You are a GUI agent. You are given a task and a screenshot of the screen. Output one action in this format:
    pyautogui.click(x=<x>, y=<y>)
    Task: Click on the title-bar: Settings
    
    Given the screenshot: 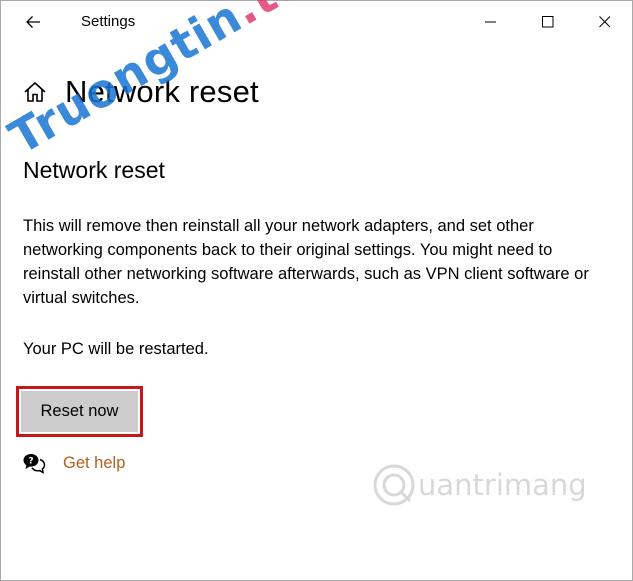 What is the action you would take?
    pyautogui.click(x=316, y=22)
    